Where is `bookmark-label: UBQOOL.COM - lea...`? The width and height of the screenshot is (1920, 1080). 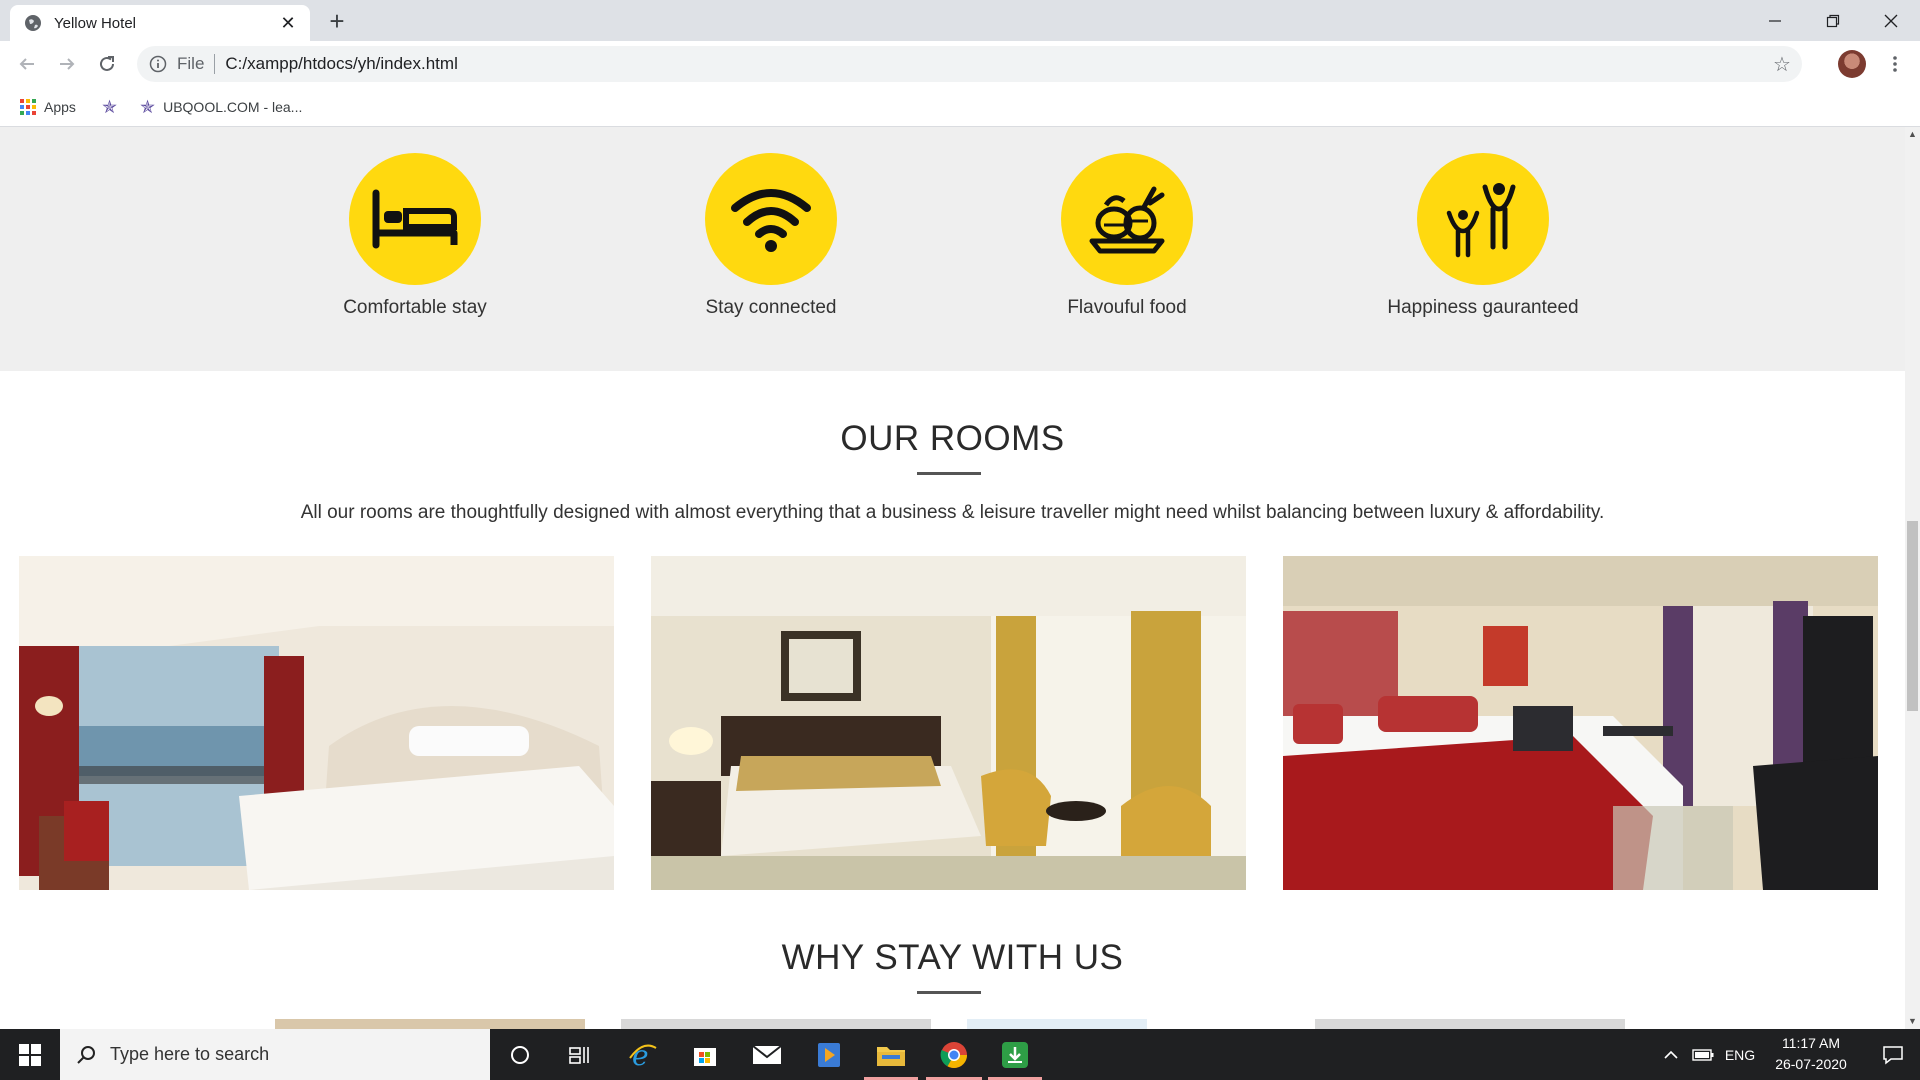 bookmark-label: UBQOOL.COM - lea... is located at coordinates (233, 107).